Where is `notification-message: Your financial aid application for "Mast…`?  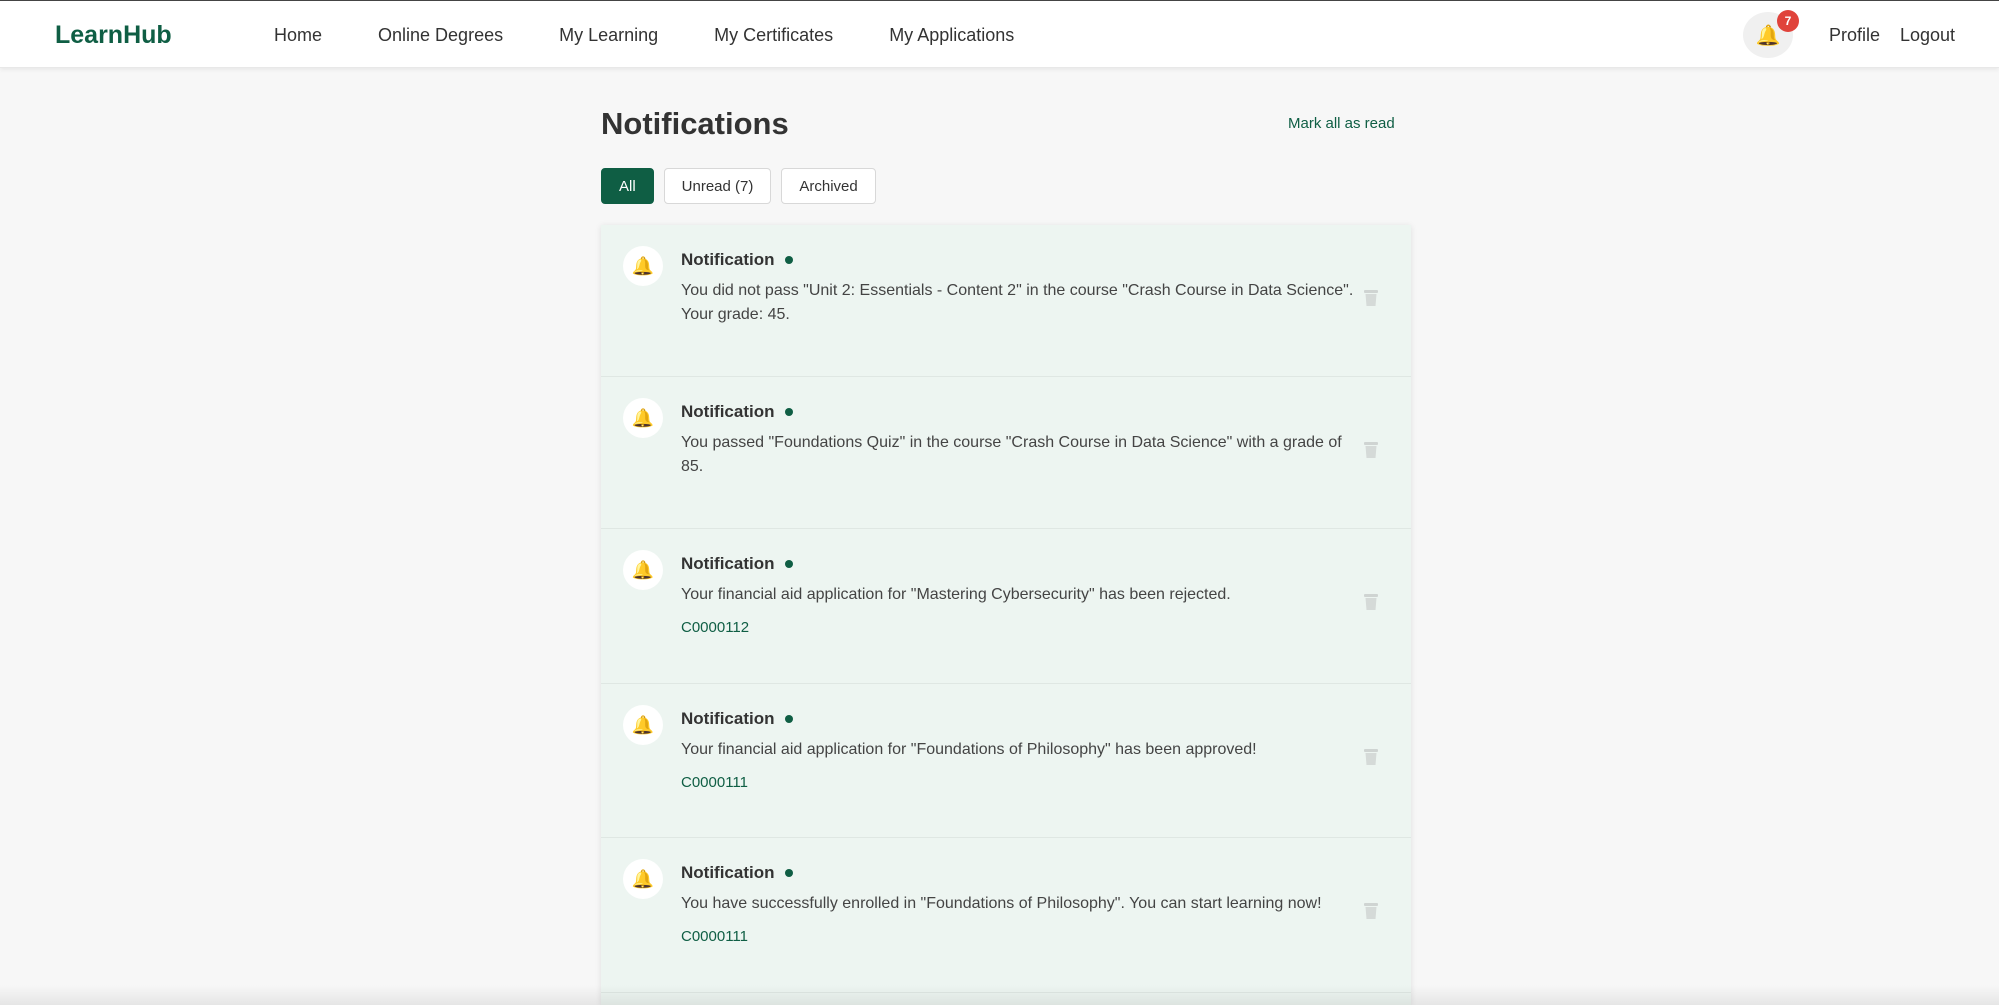
notification-message: Your financial aid application for "Mast… is located at coordinates (956, 594).